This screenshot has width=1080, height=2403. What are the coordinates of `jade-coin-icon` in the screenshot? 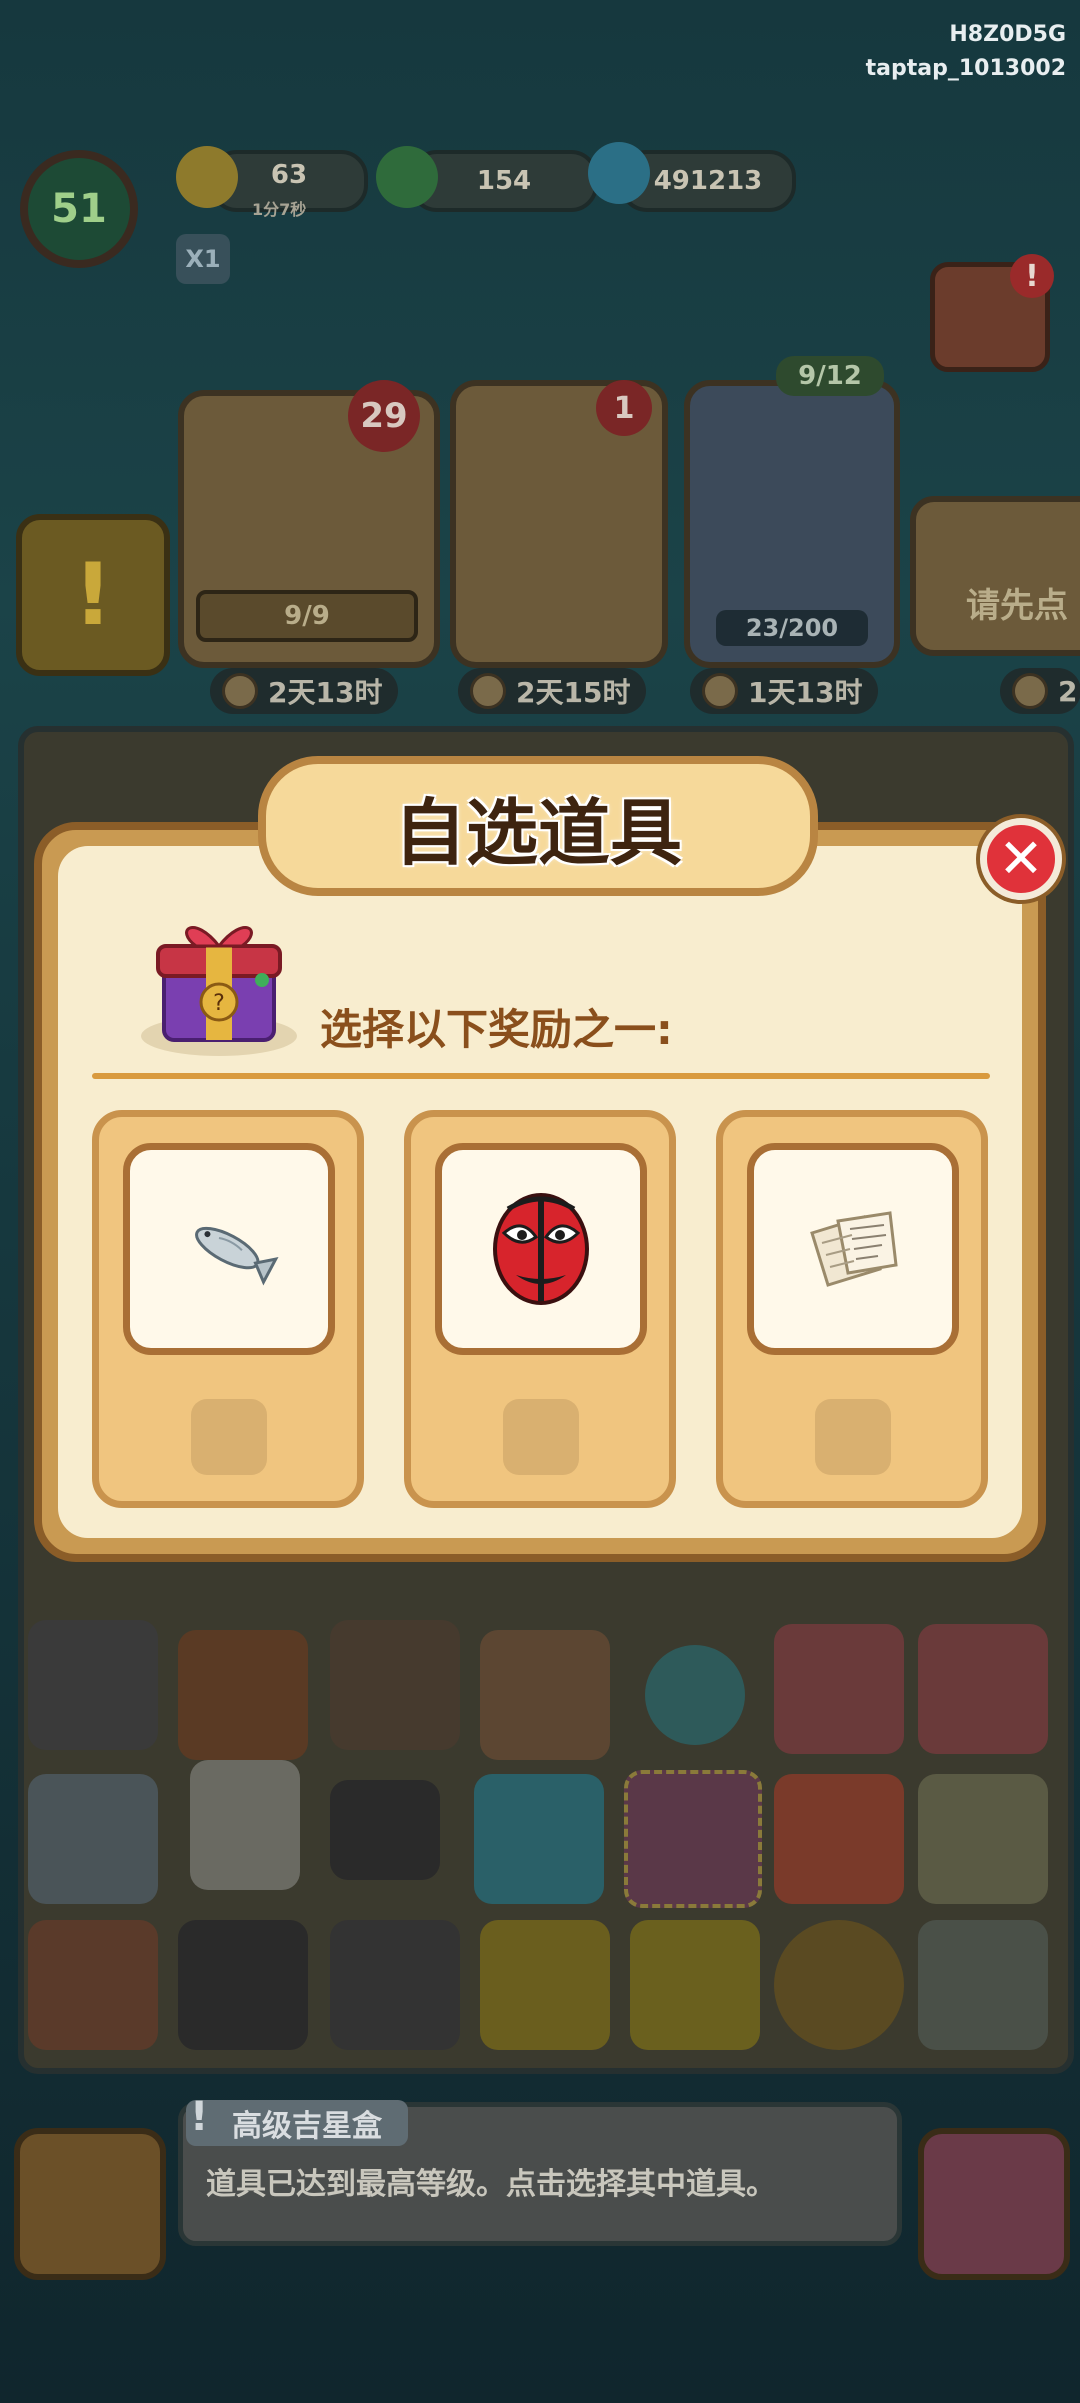 It's located at (407, 177).